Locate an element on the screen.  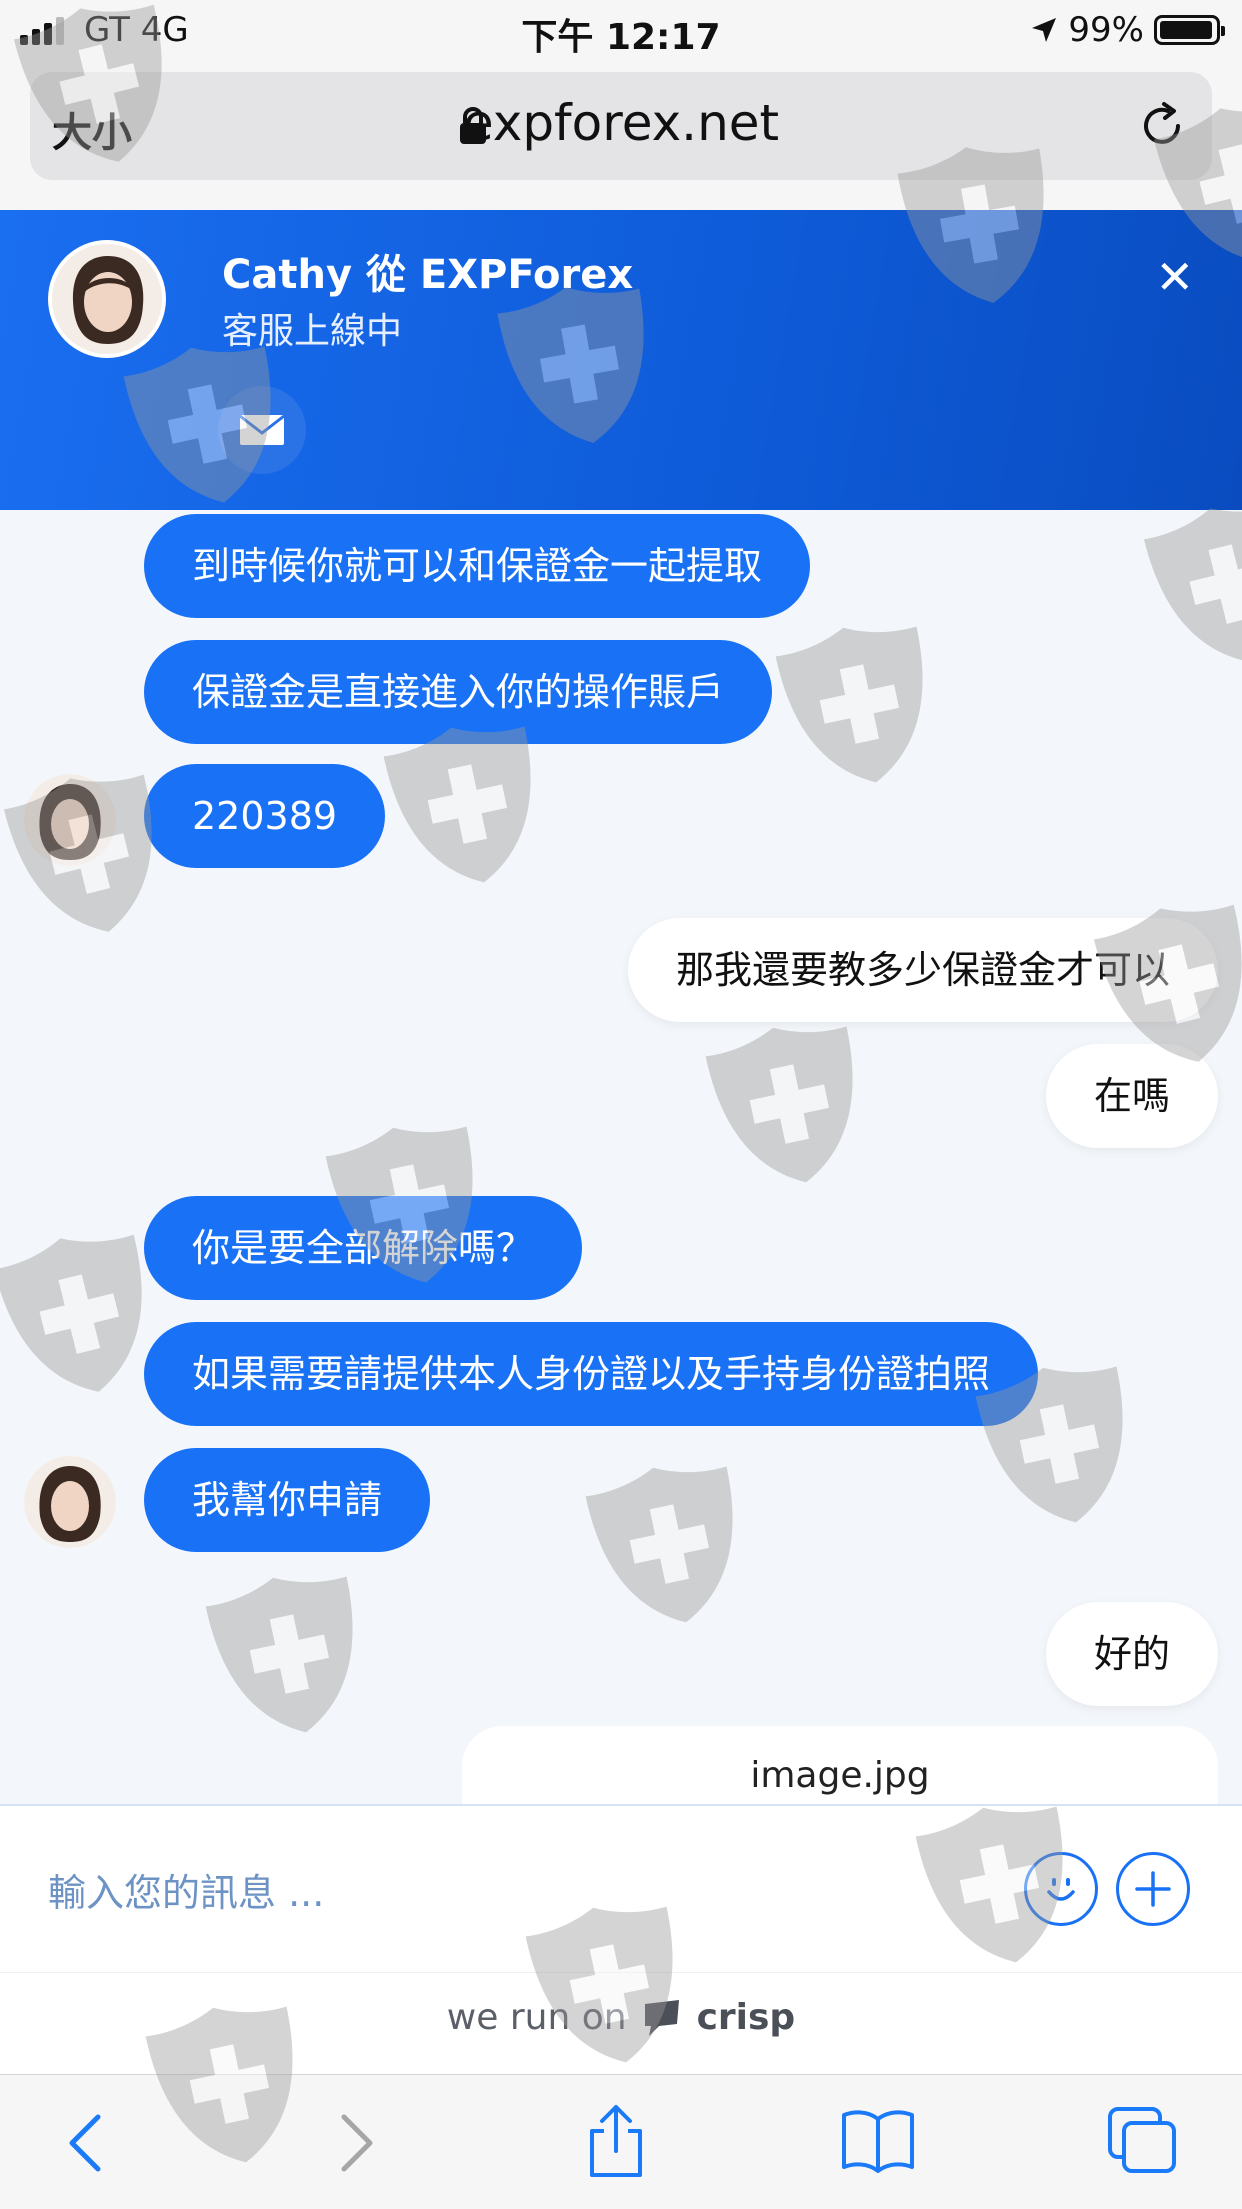
share-icon is located at coordinates (616, 2141).